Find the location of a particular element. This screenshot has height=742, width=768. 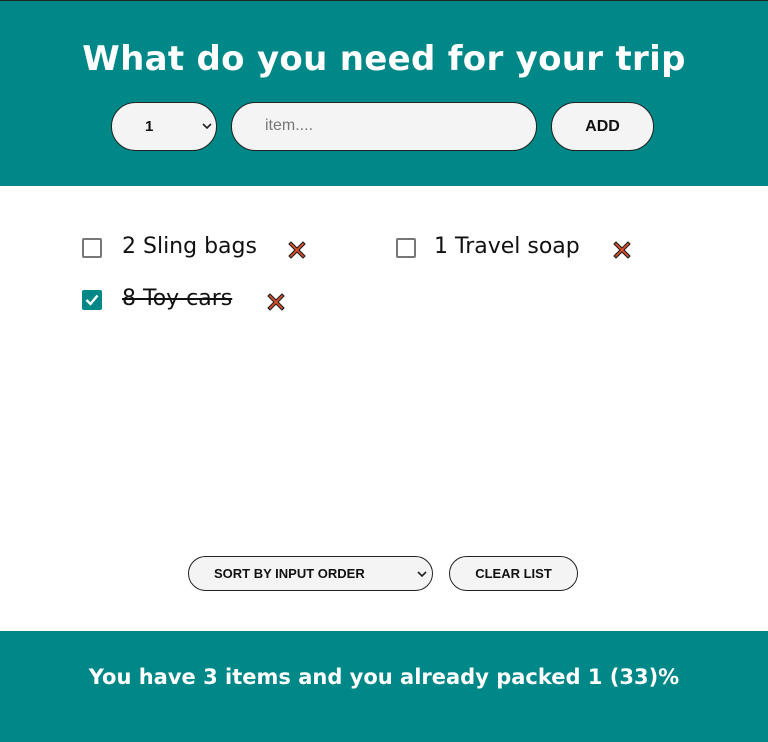

quantity-select: 1 is located at coordinates (164, 126).